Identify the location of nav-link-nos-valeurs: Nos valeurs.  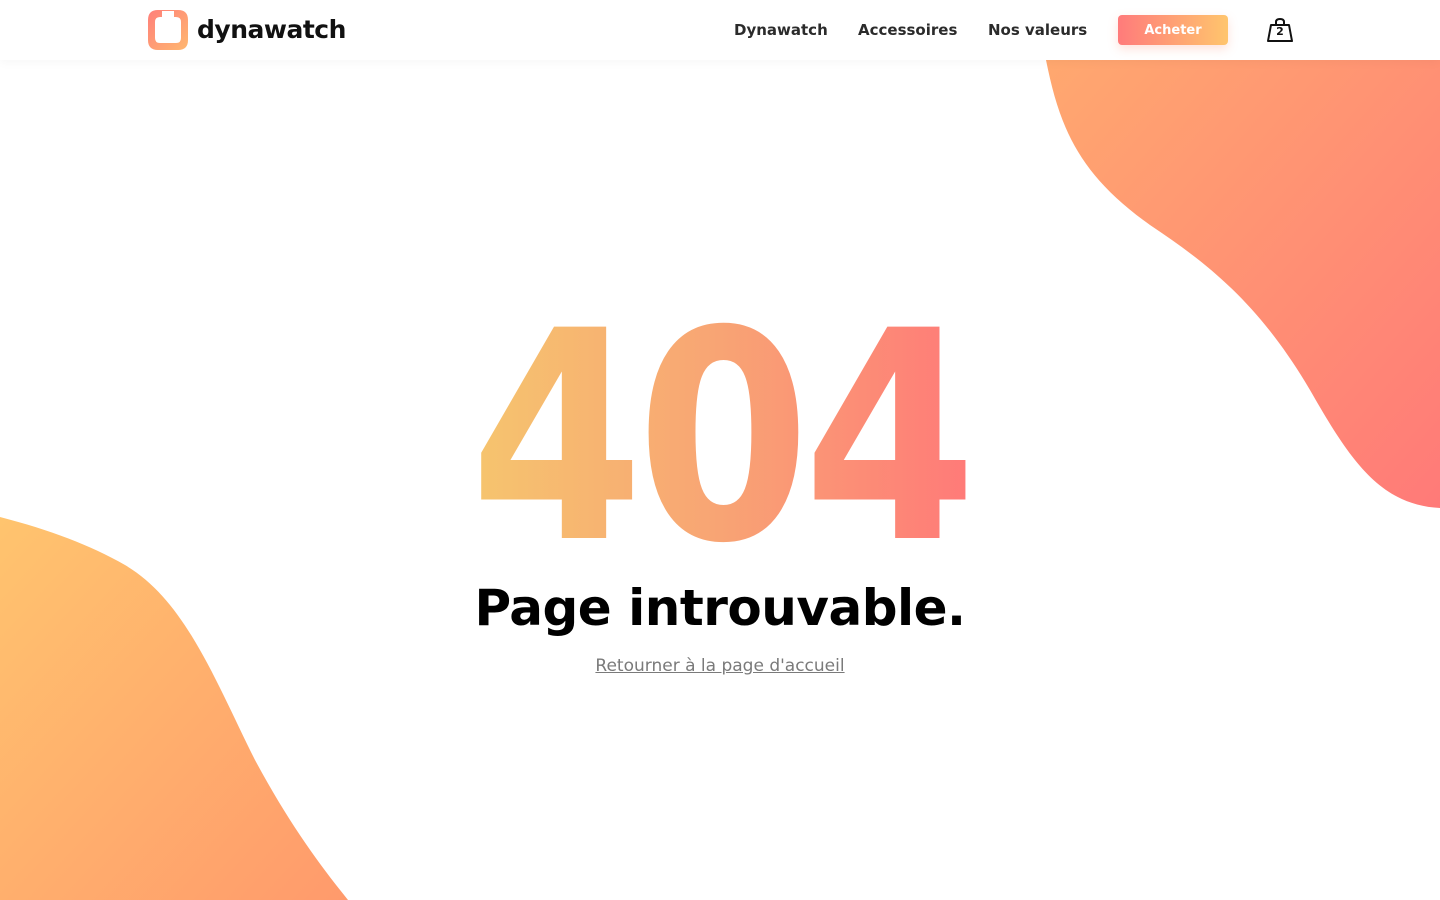
(1037, 30).